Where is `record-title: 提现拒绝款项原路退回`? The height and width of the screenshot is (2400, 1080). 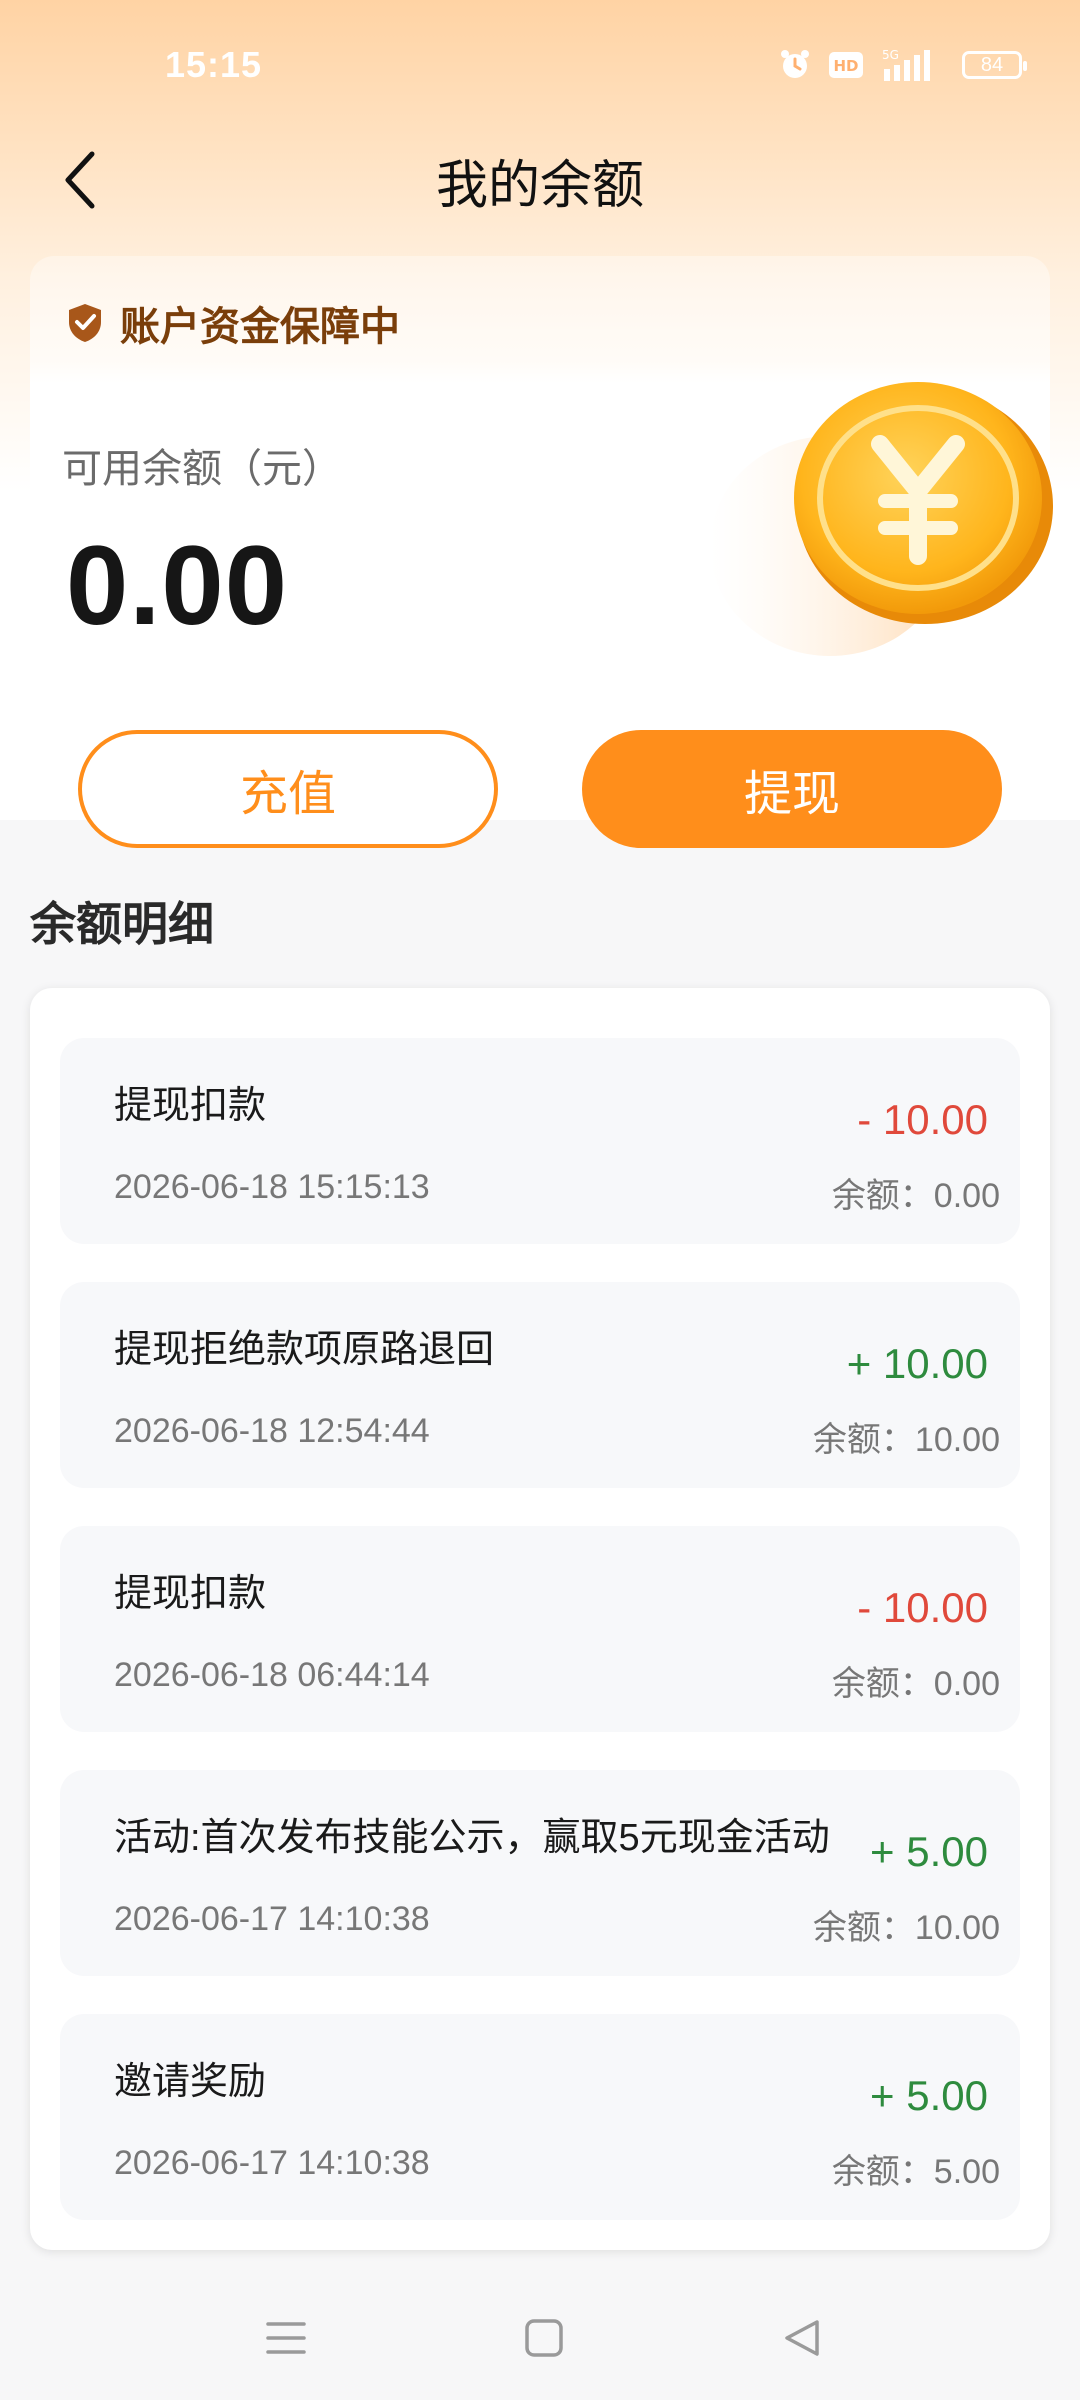 record-title: 提现拒绝款项原路退回 is located at coordinates (304, 1350).